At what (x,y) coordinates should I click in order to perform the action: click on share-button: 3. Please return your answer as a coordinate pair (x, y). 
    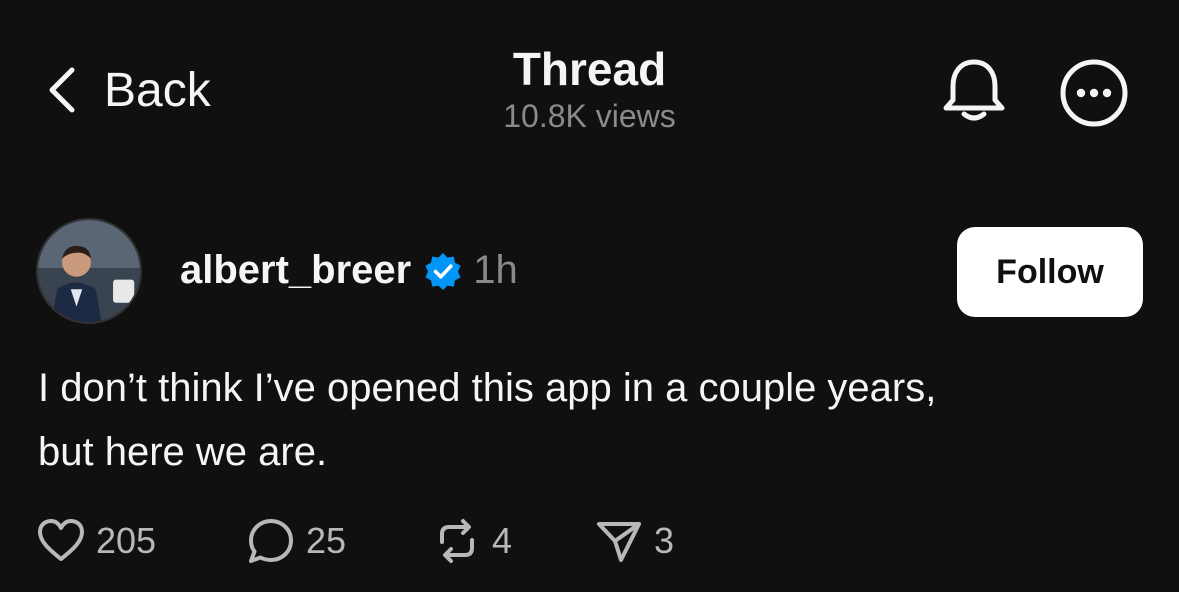
    Looking at the image, I should click on (634, 541).